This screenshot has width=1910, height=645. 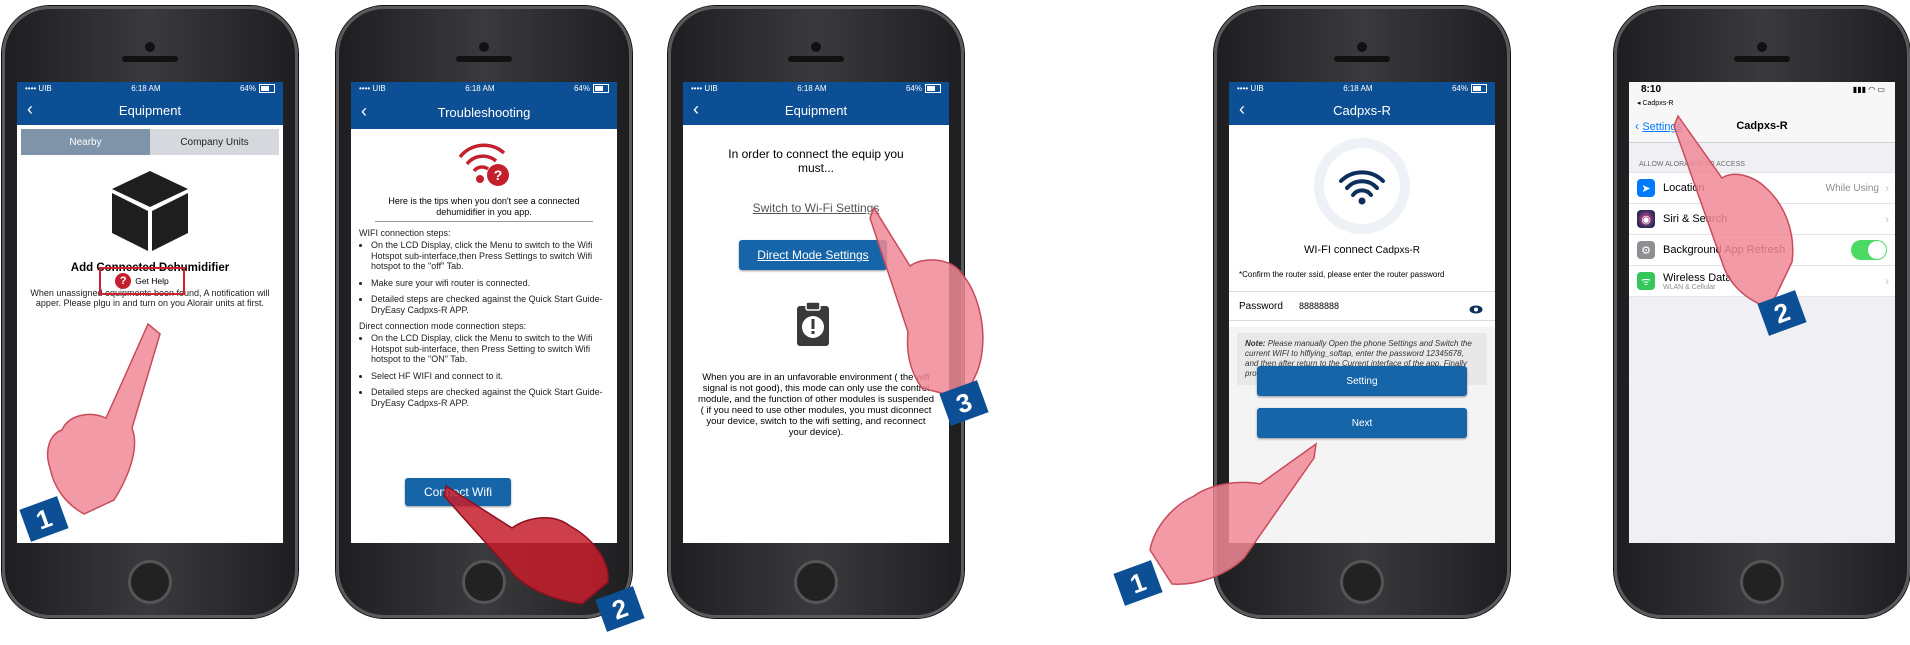 I want to click on tab-company-units: Company Units, so click(x=214, y=142).